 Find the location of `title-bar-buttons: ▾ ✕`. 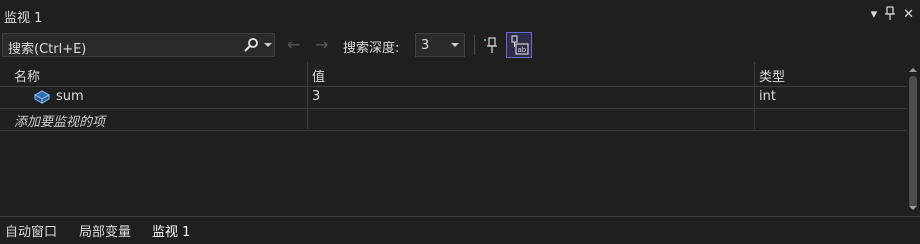

title-bar-buttons: ▾ ✕ is located at coordinates (892, 15).